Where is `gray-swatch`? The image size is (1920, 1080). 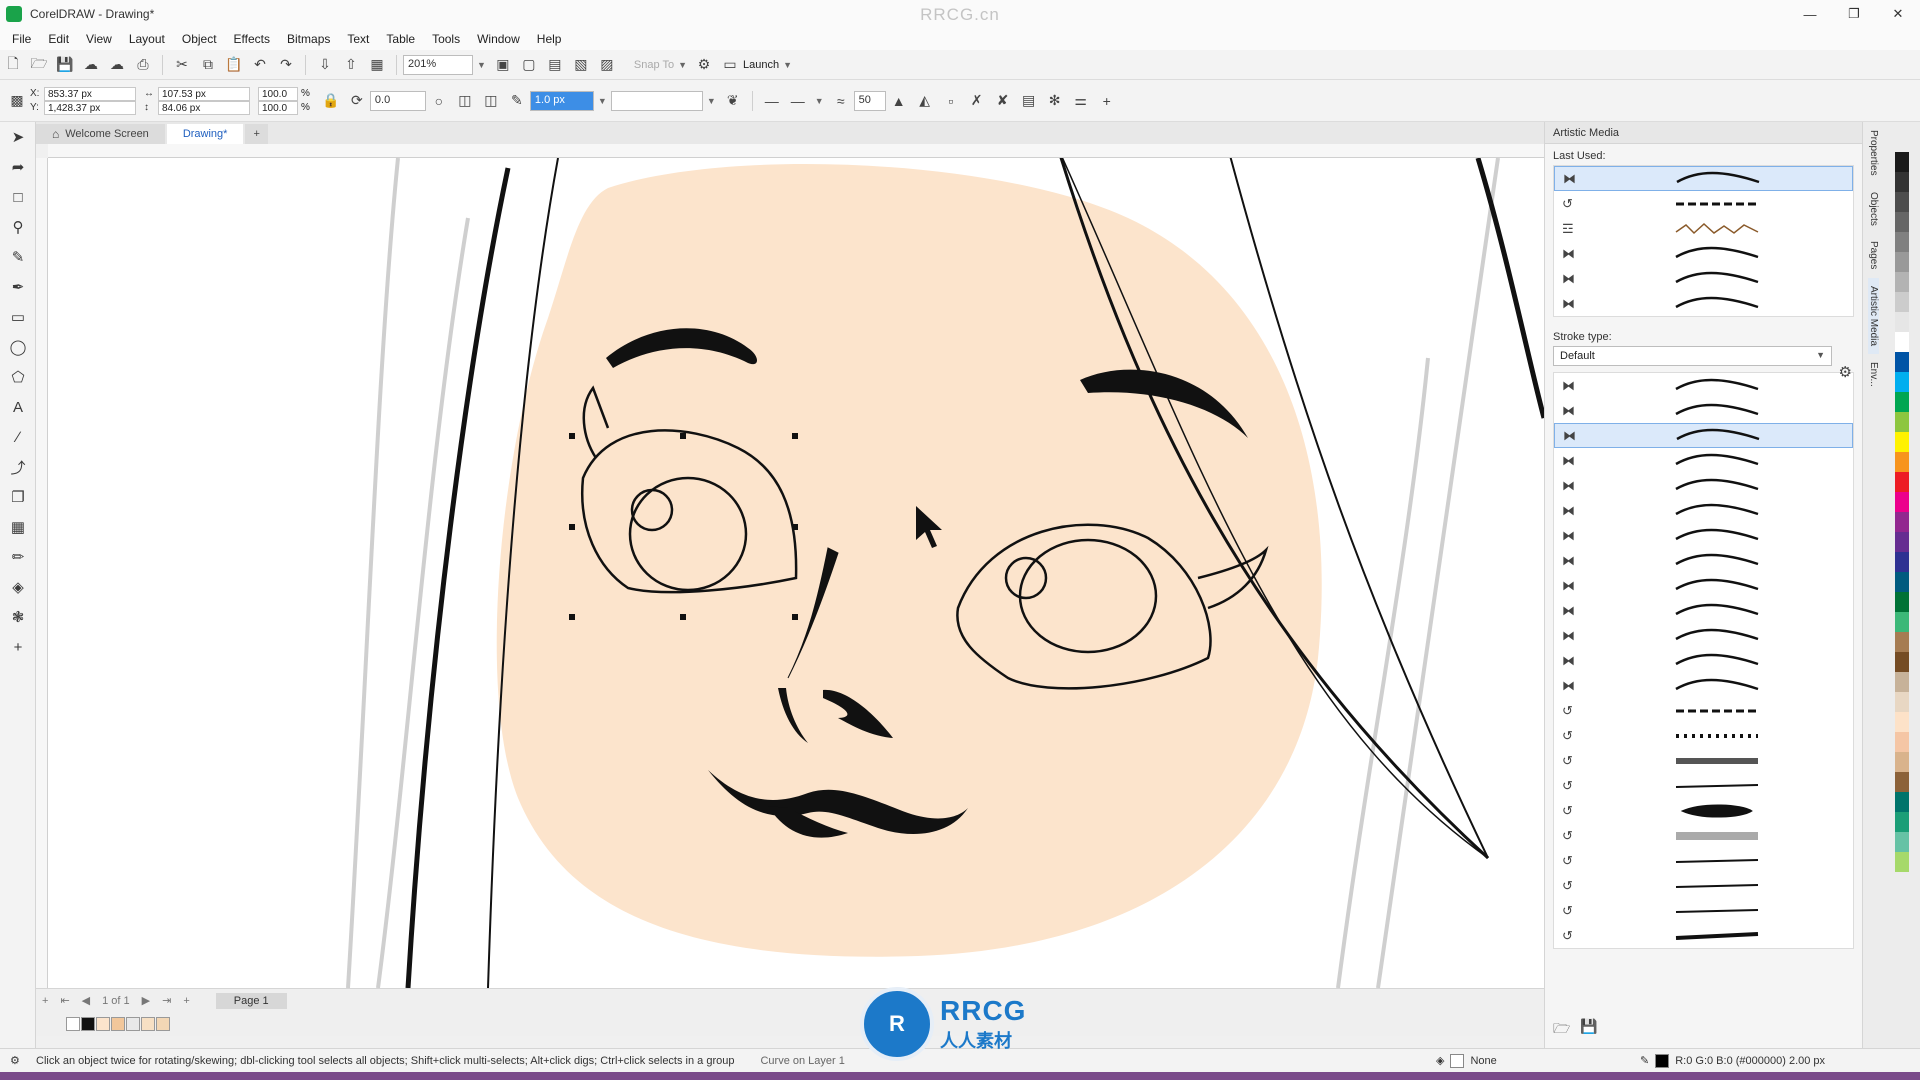 gray-swatch is located at coordinates (133, 1024).